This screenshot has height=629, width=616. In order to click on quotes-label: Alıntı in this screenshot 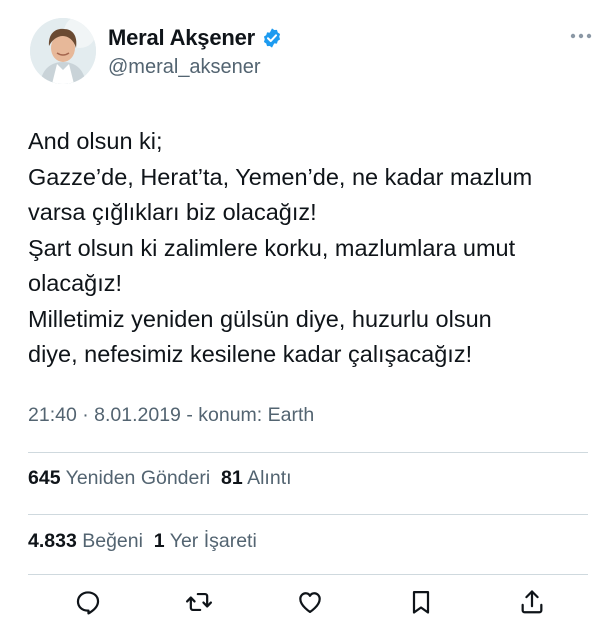, I will do `click(269, 478)`.